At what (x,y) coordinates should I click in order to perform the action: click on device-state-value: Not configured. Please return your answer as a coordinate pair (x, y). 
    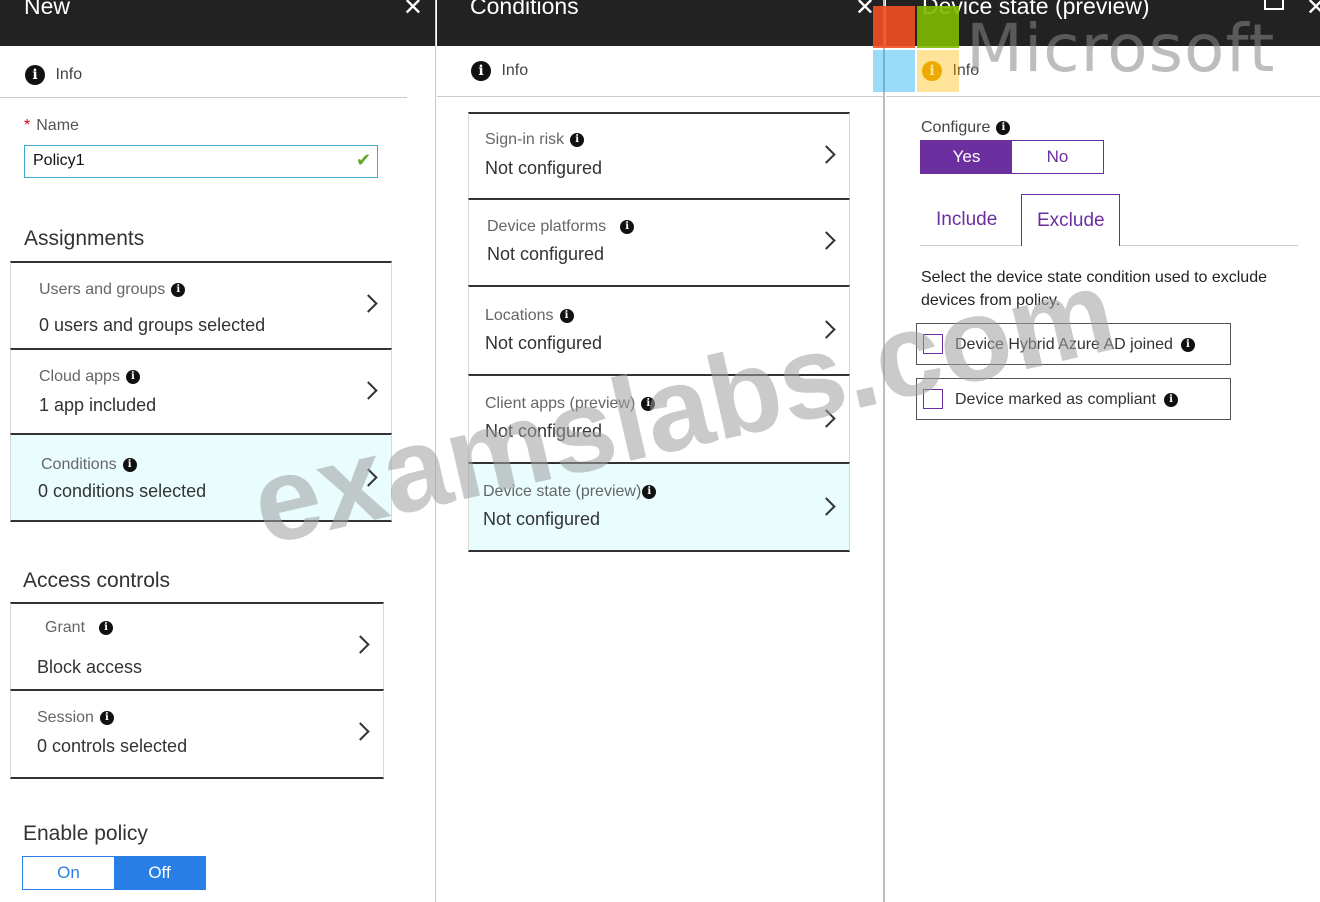
    Looking at the image, I should click on (542, 519).